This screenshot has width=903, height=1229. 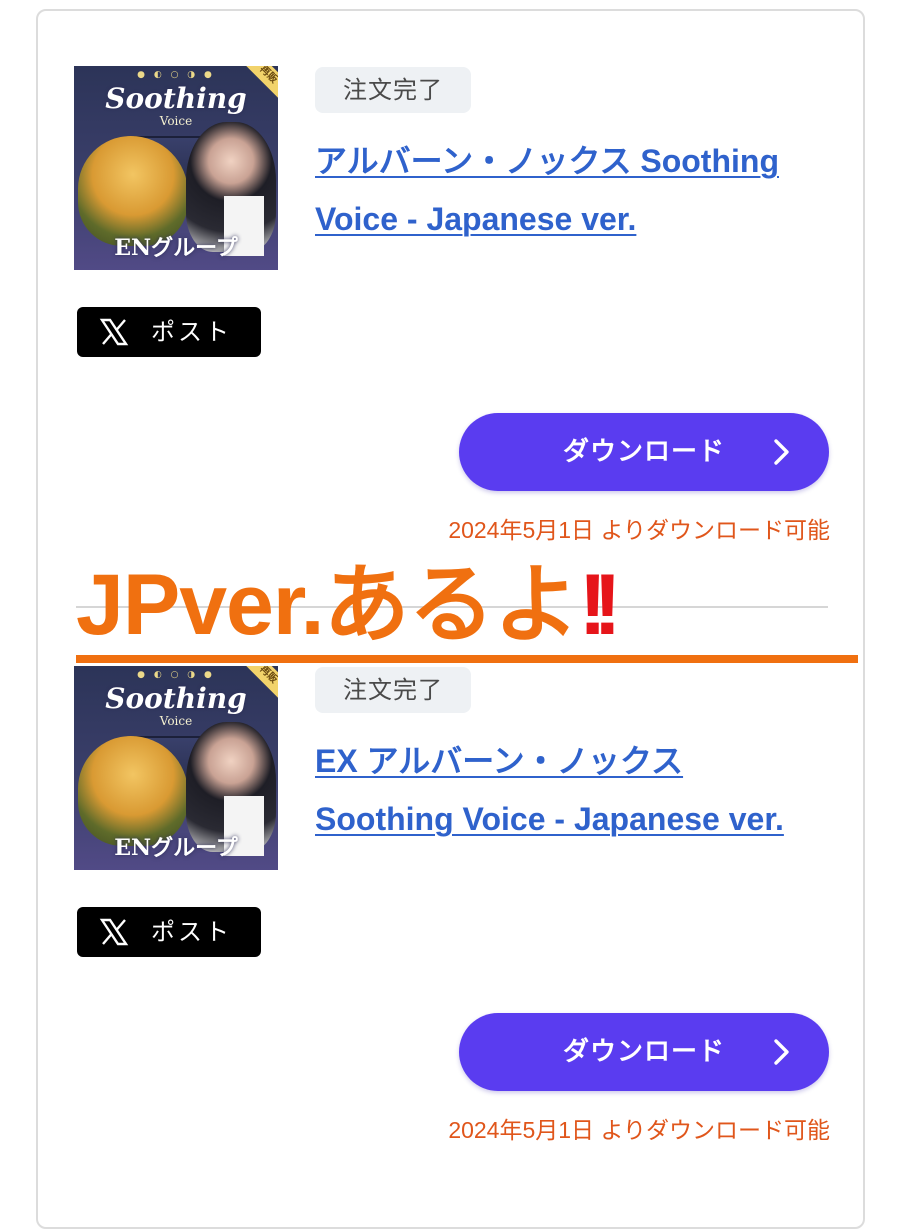 What do you see at coordinates (467, 659) in the screenshot?
I see `annotation-underline` at bounding box center [467, 659].